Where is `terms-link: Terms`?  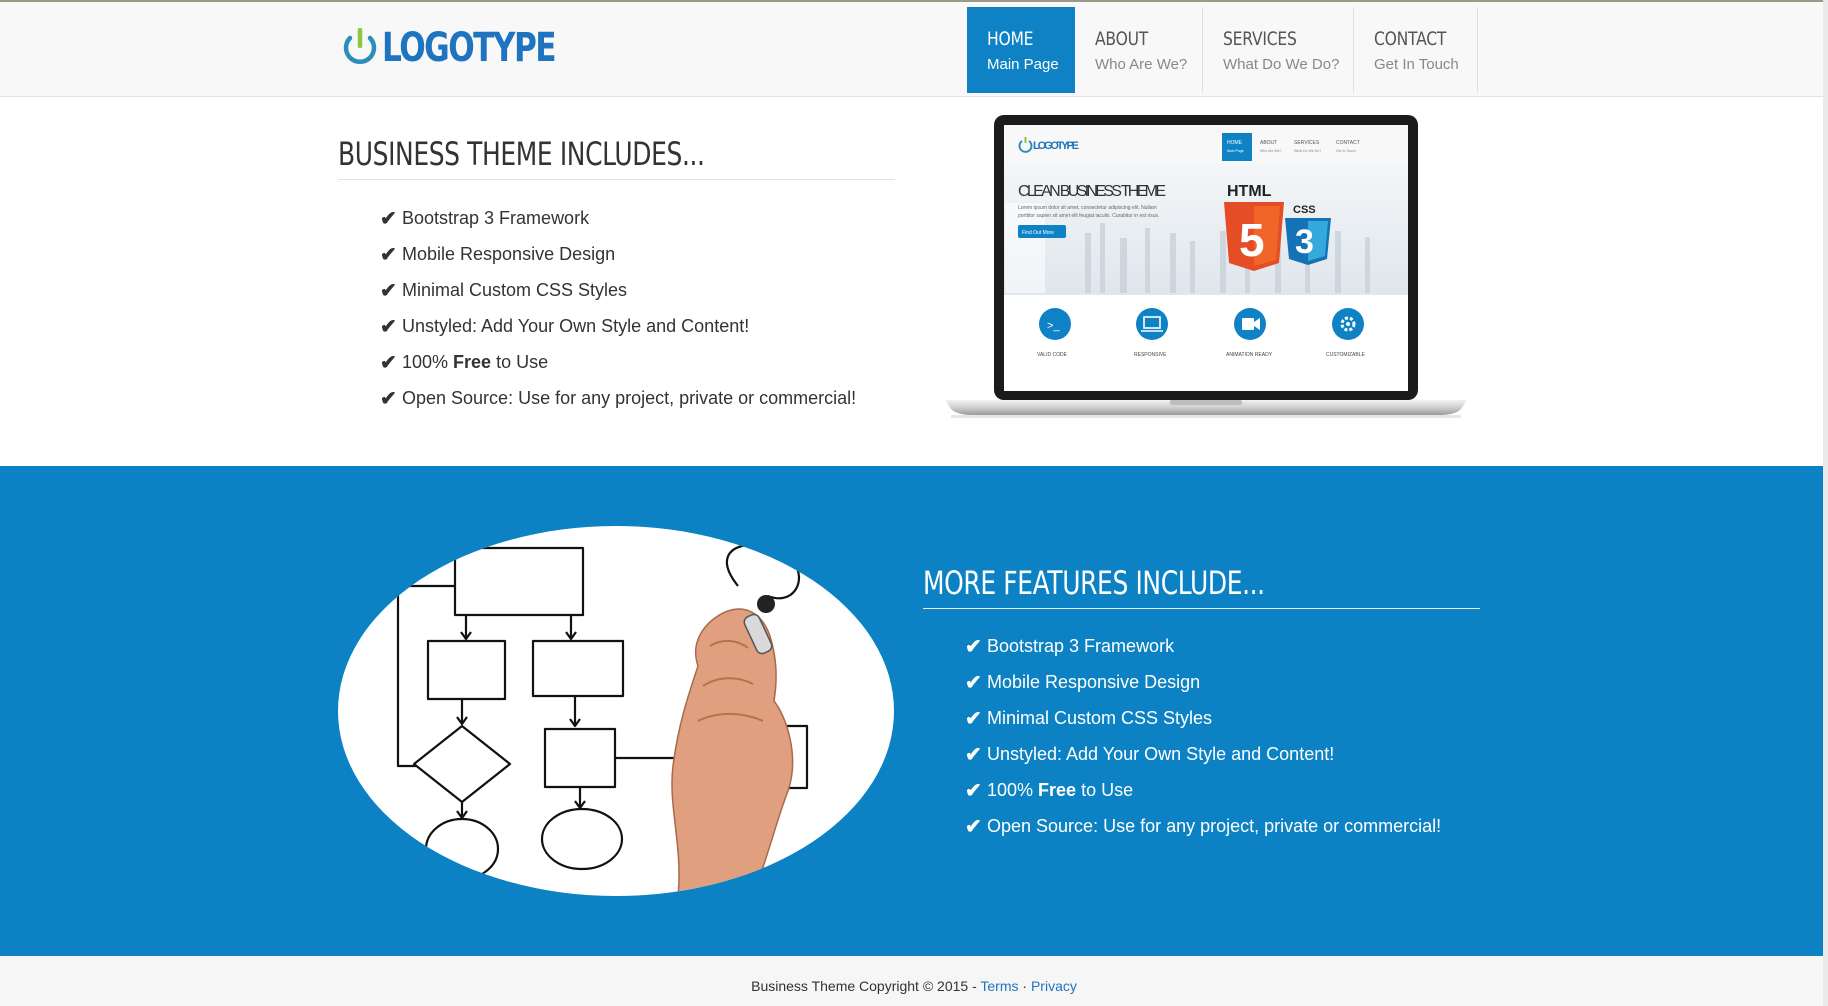
terms-link: Terms is located at coordinates (999, 986).